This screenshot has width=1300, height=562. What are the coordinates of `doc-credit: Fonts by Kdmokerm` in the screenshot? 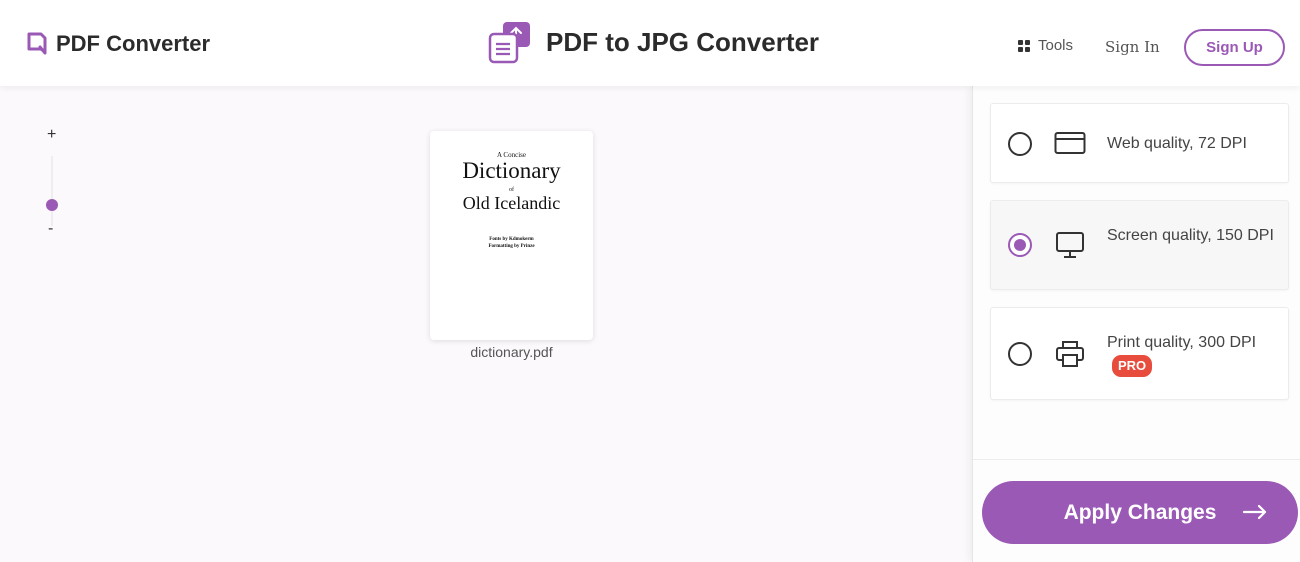 It's located at (511, 239).